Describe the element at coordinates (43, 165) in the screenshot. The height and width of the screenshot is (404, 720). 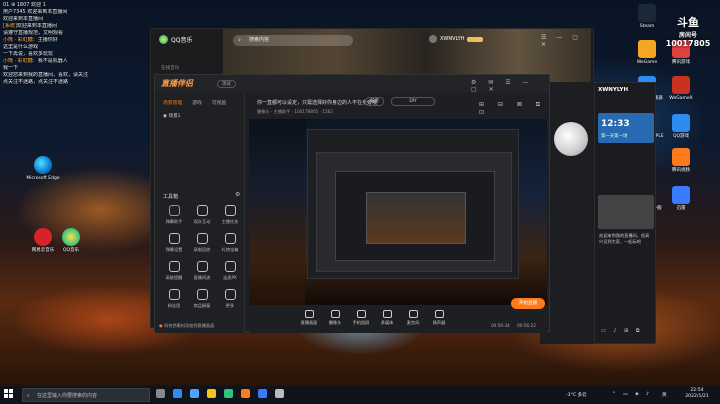
I see `edge-icon` at that location.